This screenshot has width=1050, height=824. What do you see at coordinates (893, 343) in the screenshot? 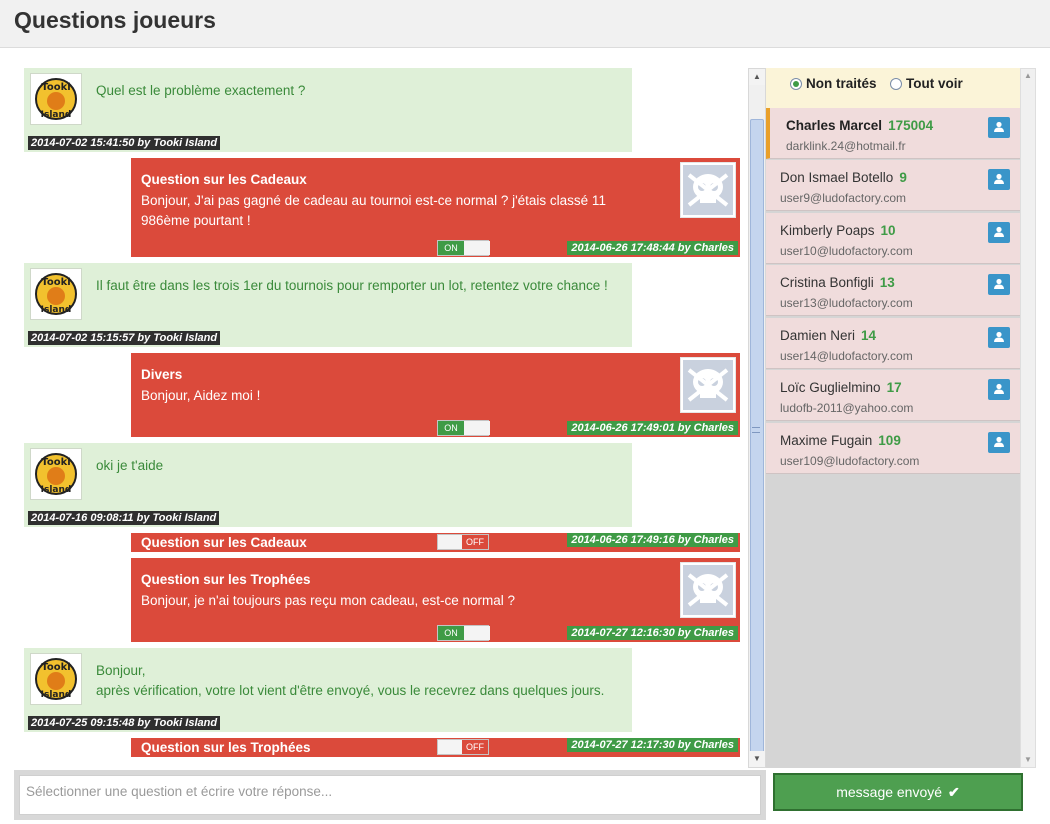
I see `player-row: Damien Neri 14 user14@ludofactory.com` at bounding box center [893, 343].